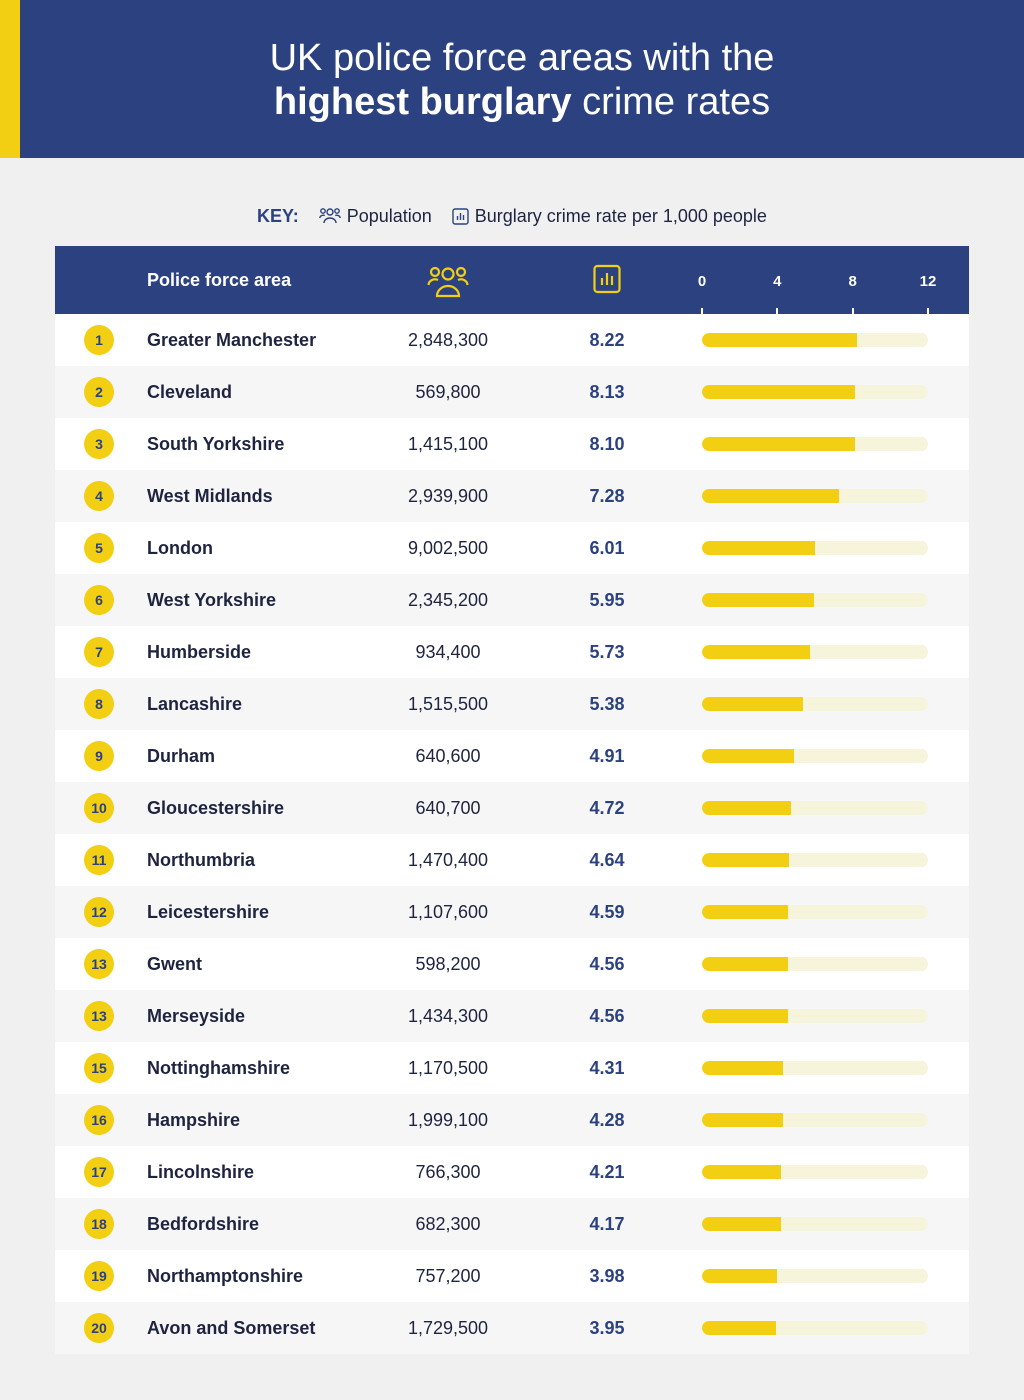 Image resolution: width=1024 pixels, height=1400 pixels. Describe the element at coordinates (522, 58) in the screenshot. I see `title-line-1: UK police force areas with the` at that location.